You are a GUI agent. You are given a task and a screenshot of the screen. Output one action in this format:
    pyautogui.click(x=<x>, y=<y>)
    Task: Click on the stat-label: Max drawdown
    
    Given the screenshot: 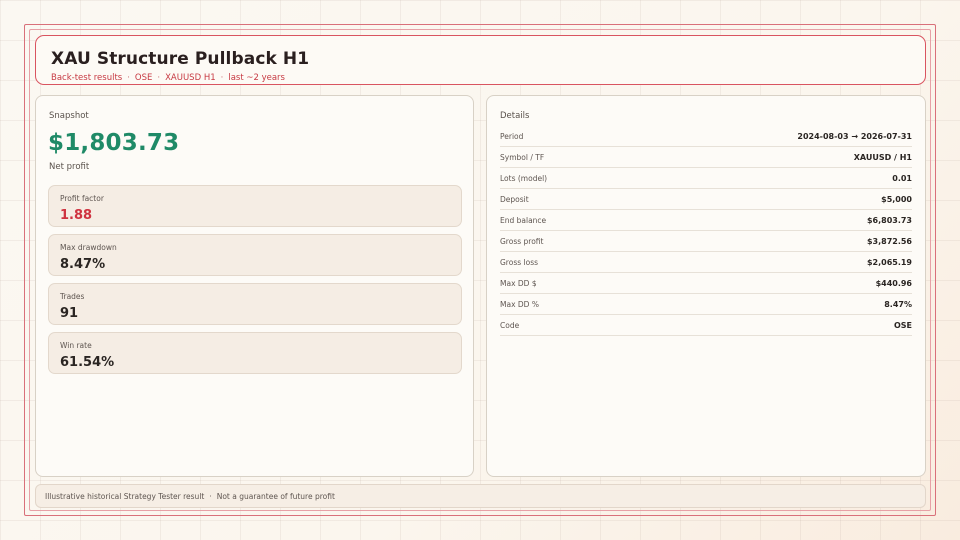 What is the action you would take?
    pyautogui.click(x=88, y=247)
    